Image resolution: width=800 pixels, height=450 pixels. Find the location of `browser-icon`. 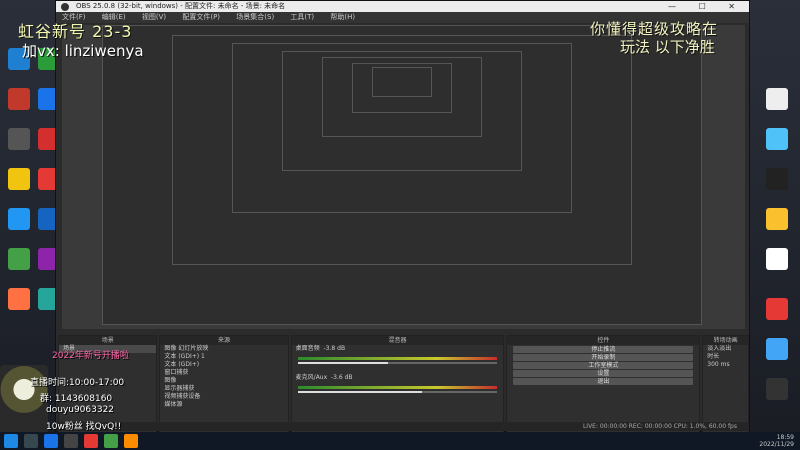

browser-icon is located at coordinates (51, 441).